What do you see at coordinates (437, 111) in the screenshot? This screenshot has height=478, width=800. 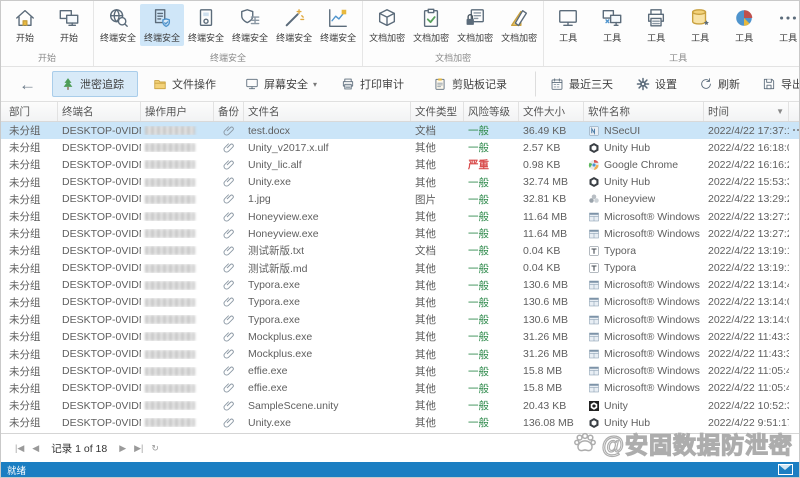 I see `column-header-type: 文件类型` at bounding box center [437, 111].